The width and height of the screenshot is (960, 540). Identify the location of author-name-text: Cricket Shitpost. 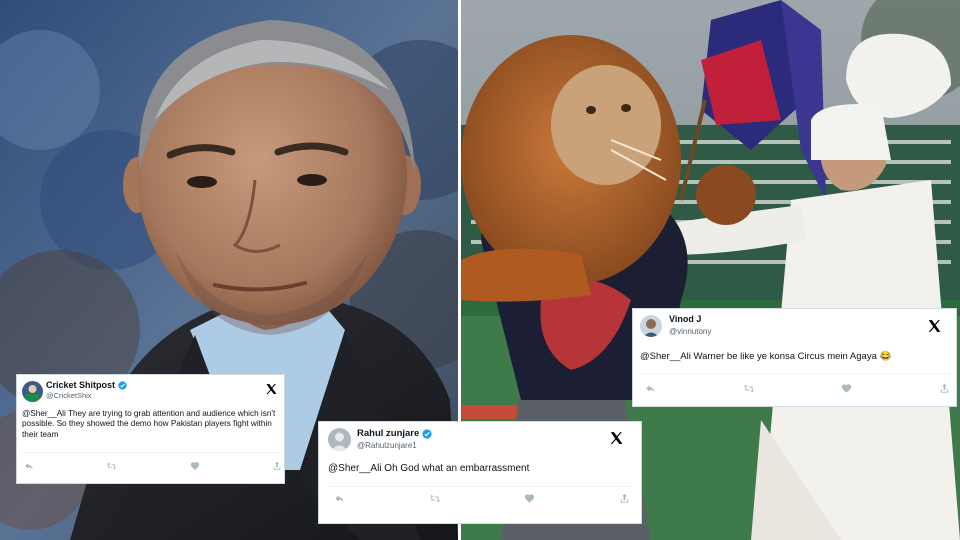
(81, 385).